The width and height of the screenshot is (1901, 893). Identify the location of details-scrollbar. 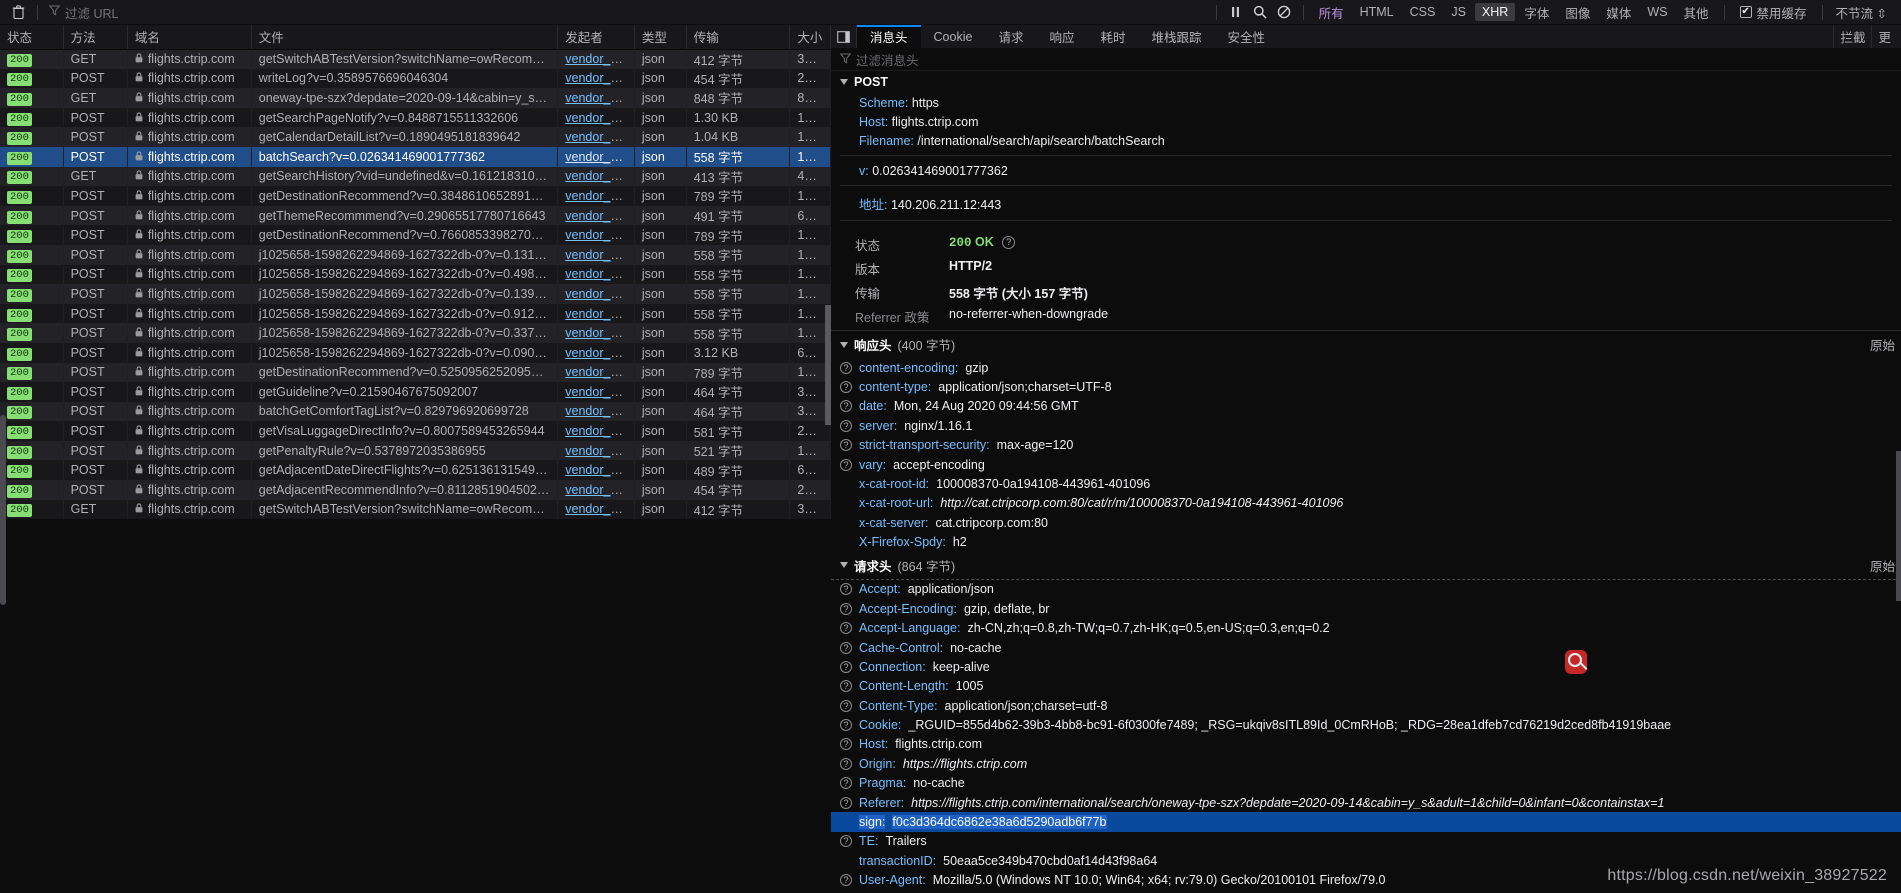
(1898, 526).